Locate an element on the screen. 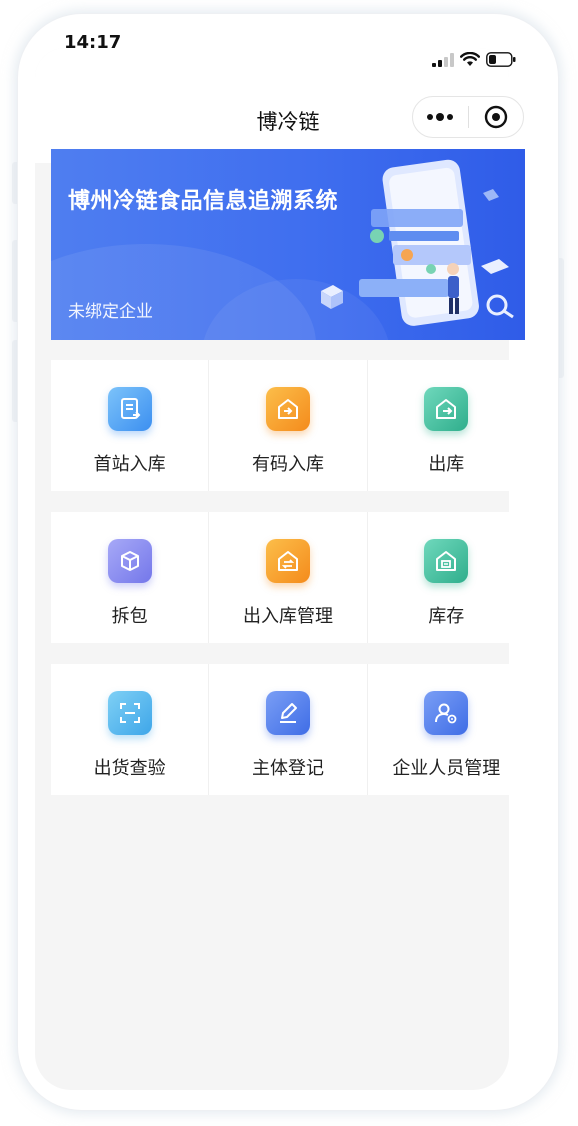  grid-item-label: 出入库管理 is located at coordinates (287, 616).